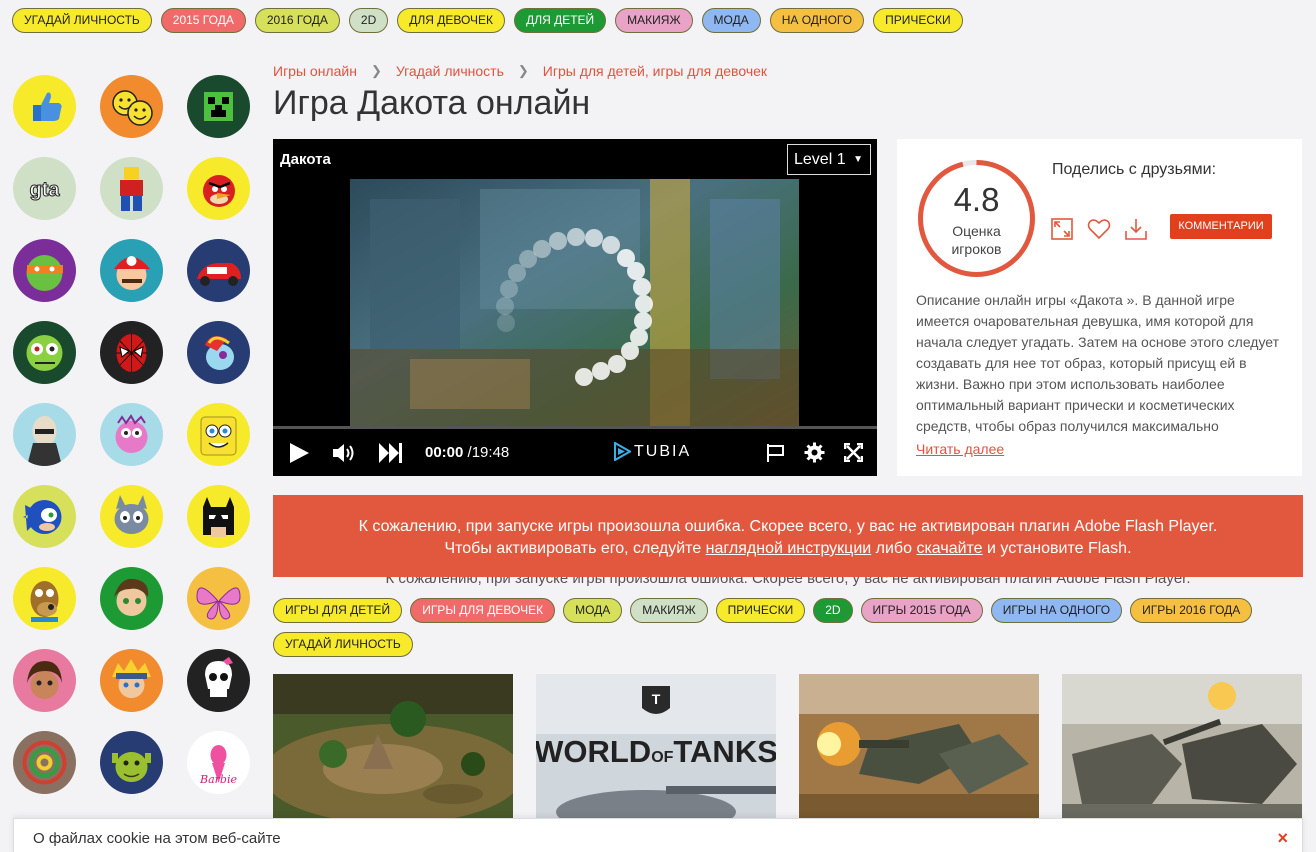  Describe the element at coordinates (315, 71) in the screenshot. I see `breadcrumb-home-link: Игры онлайн` at that location.